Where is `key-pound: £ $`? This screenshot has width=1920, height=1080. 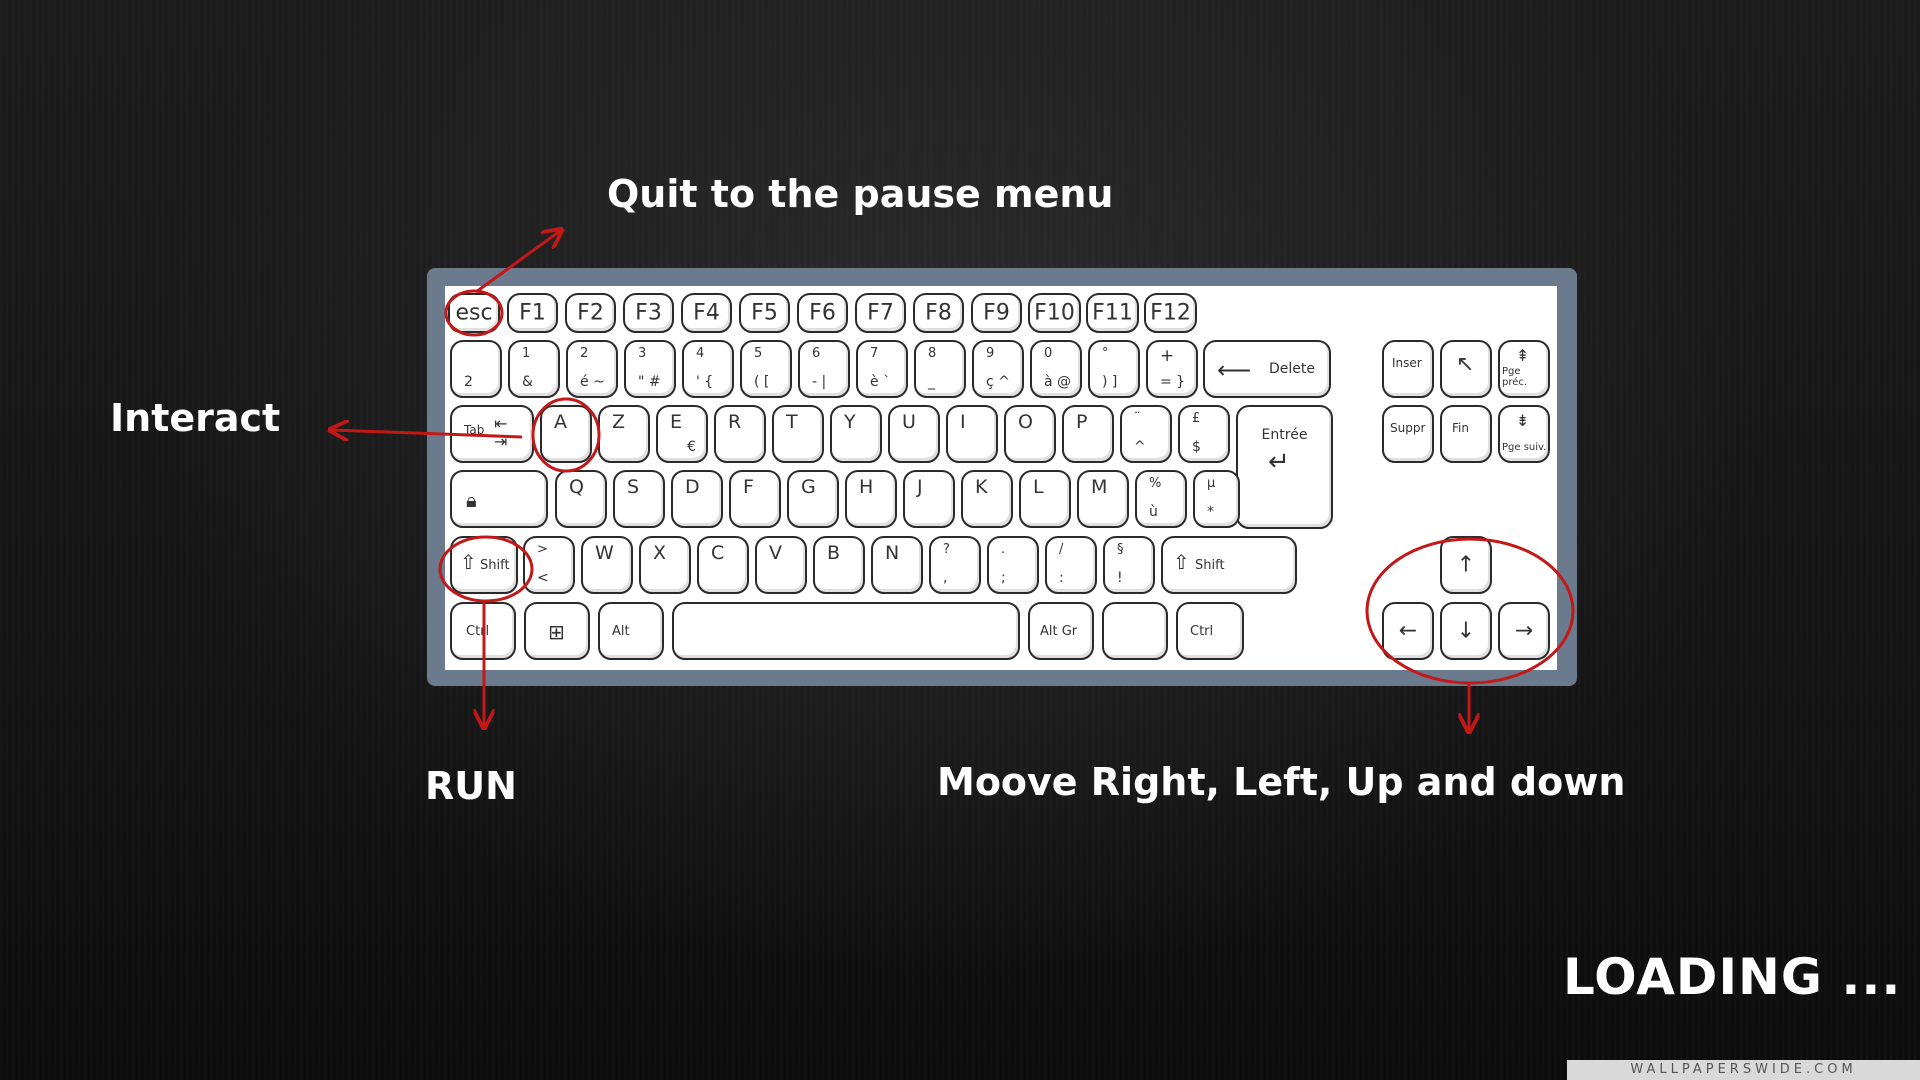
key-pound: £ $ is located at coordinates (1204, 434).